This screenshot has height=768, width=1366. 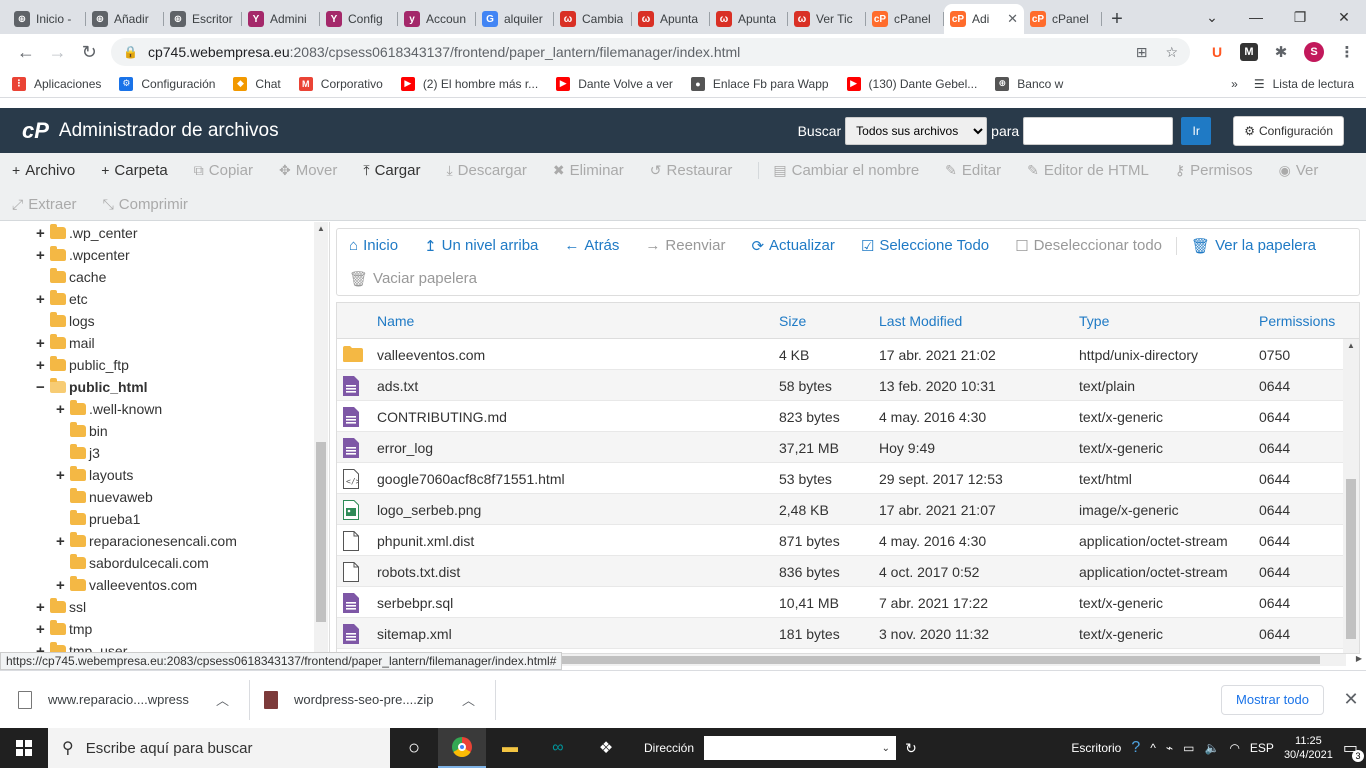 I want to click on reload-icon: ↻, so click(x=89, y=52).